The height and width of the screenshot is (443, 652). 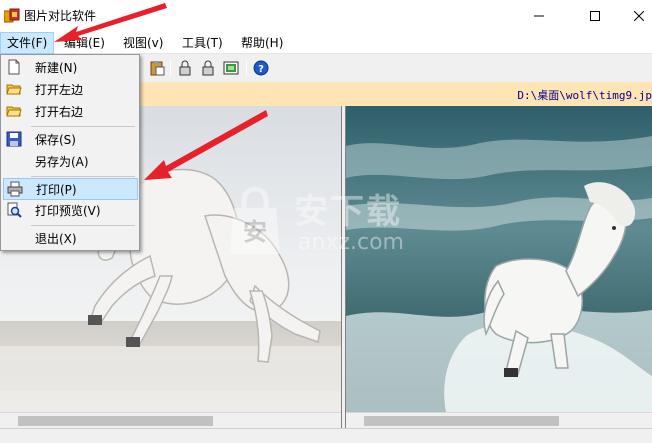 What do you see at coordinates (70, 189) in the screenshot?
I see `menu-item-print: 打印(P)` at bounding box center [70, 189].